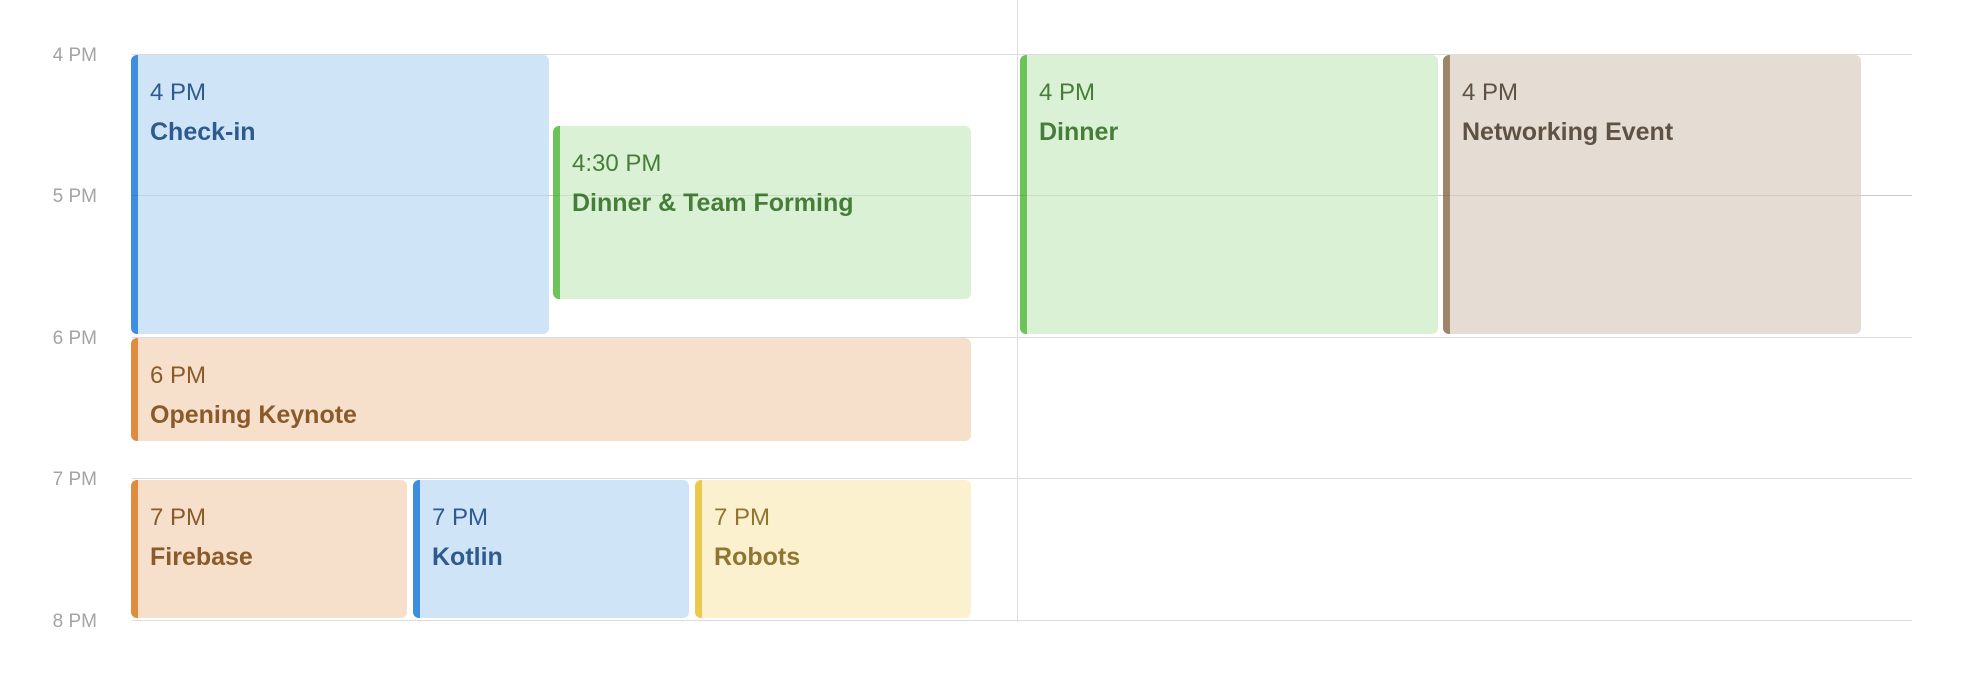  What do you see at coordinates (253, 415) in the screenshot?
I see `event-title: Opening Keynote` at bounding box center [253, 415].